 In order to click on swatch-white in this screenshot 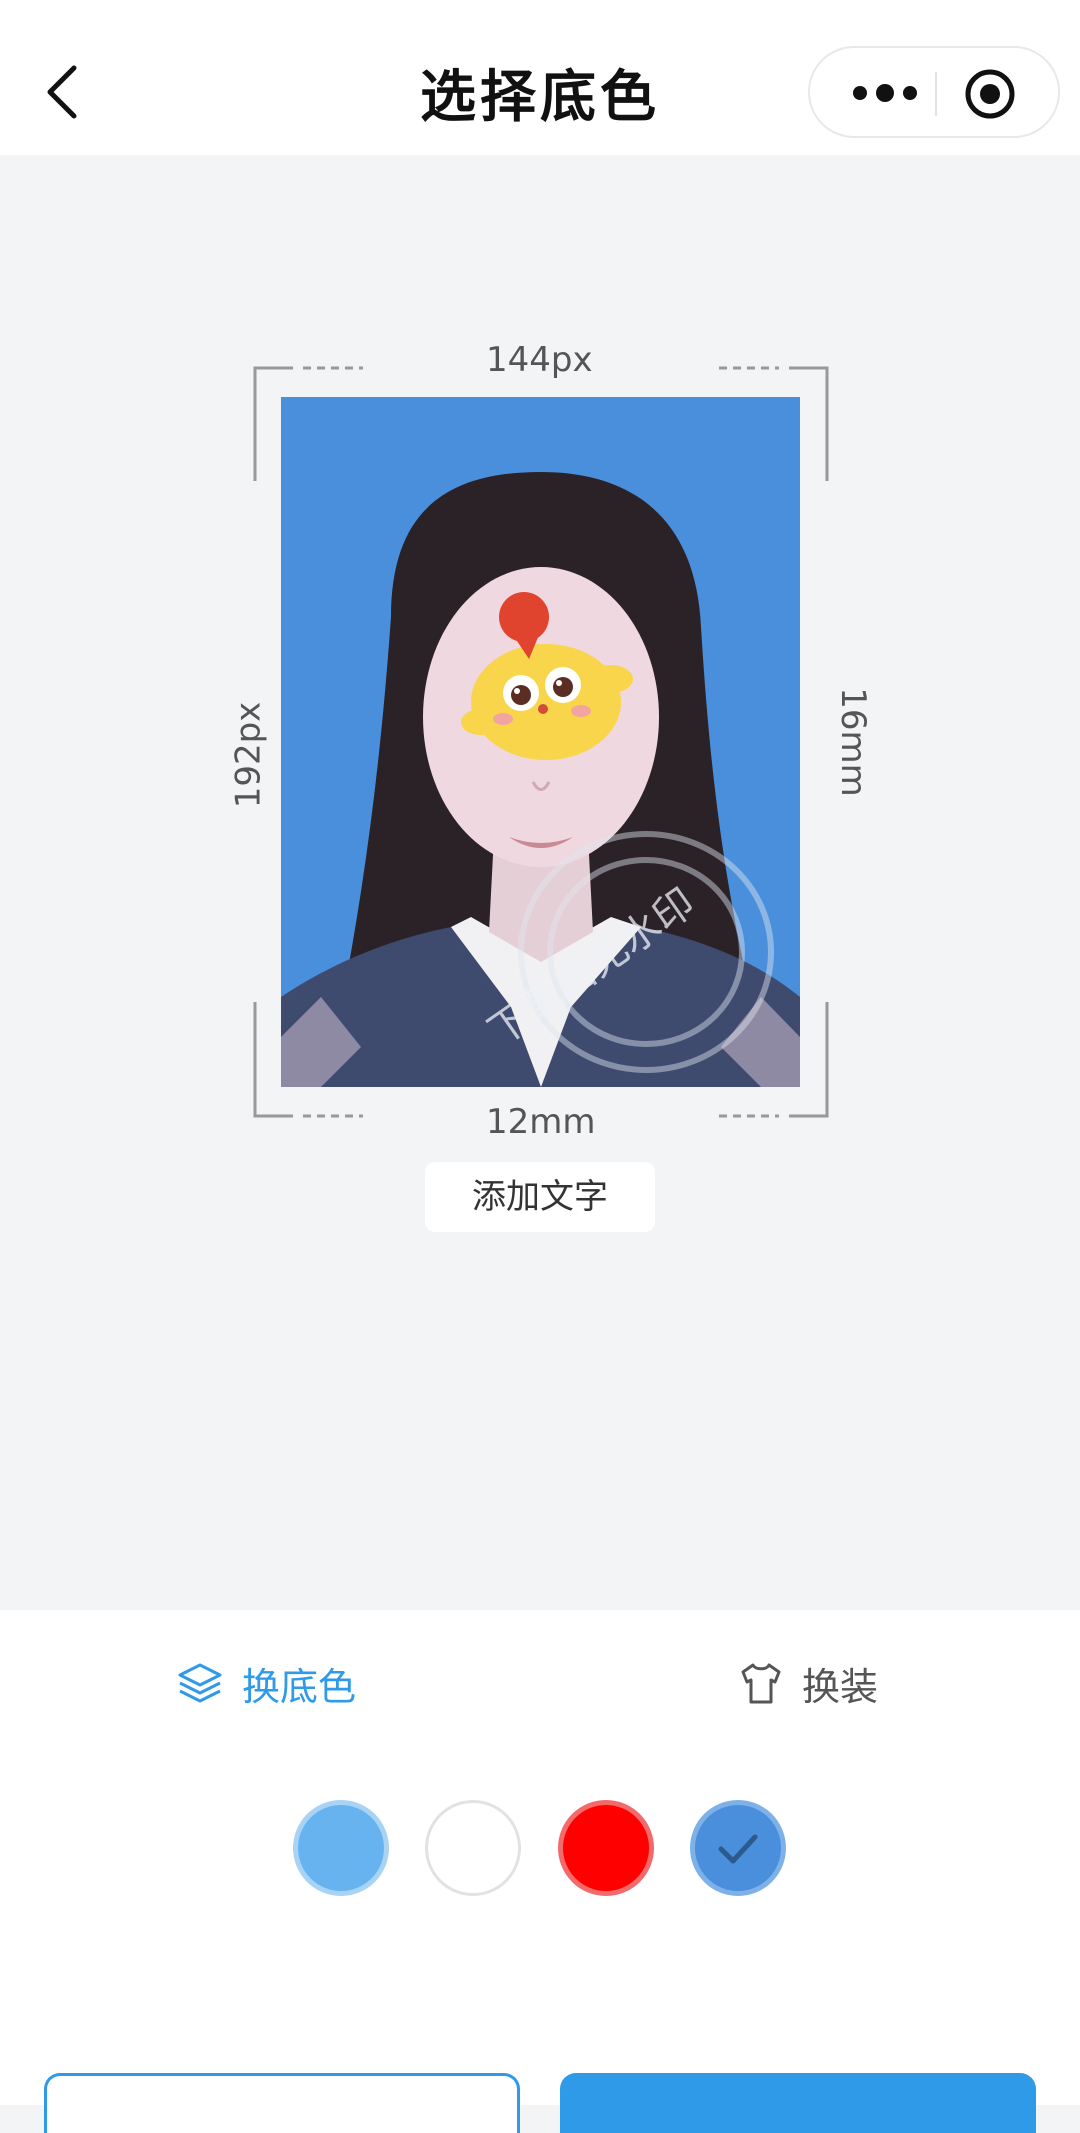, I will do `click(473, 1848)`.